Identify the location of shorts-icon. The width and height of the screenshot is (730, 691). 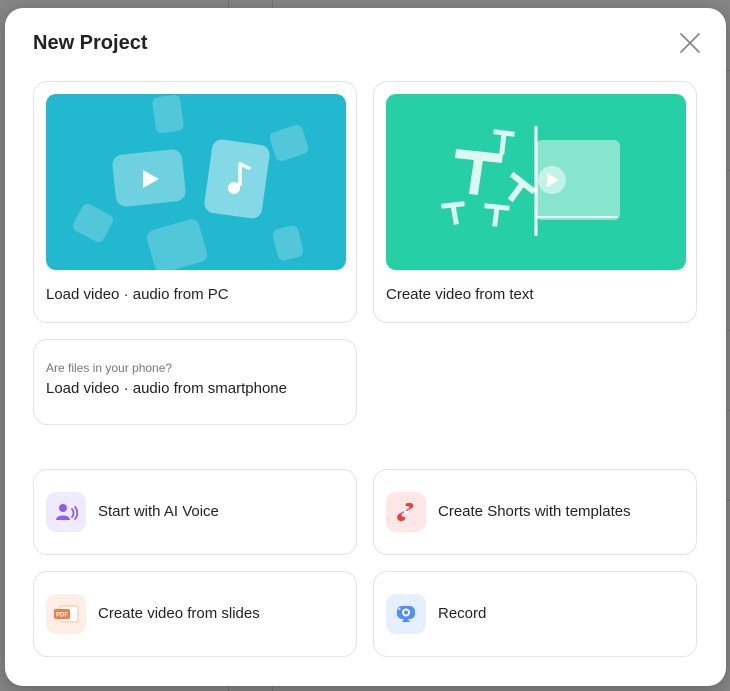
(406, 512).